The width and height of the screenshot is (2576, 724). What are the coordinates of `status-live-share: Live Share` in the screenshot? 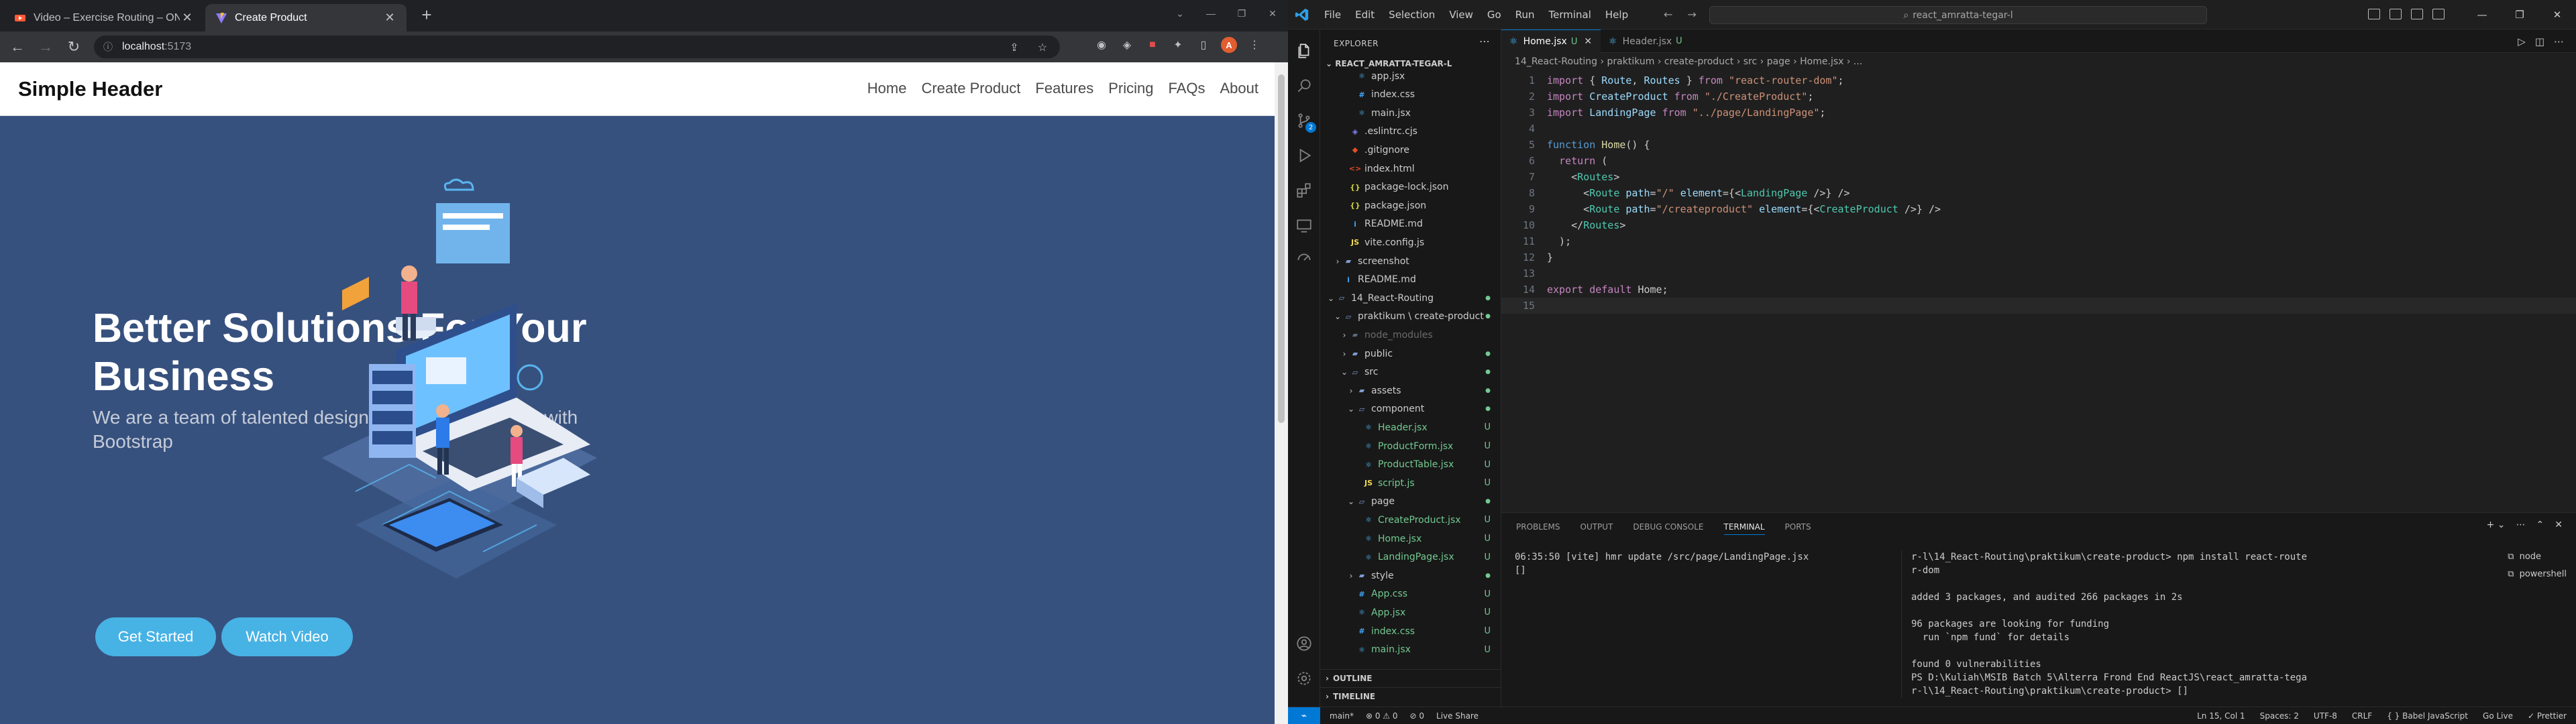 It's located at (1457, 716).